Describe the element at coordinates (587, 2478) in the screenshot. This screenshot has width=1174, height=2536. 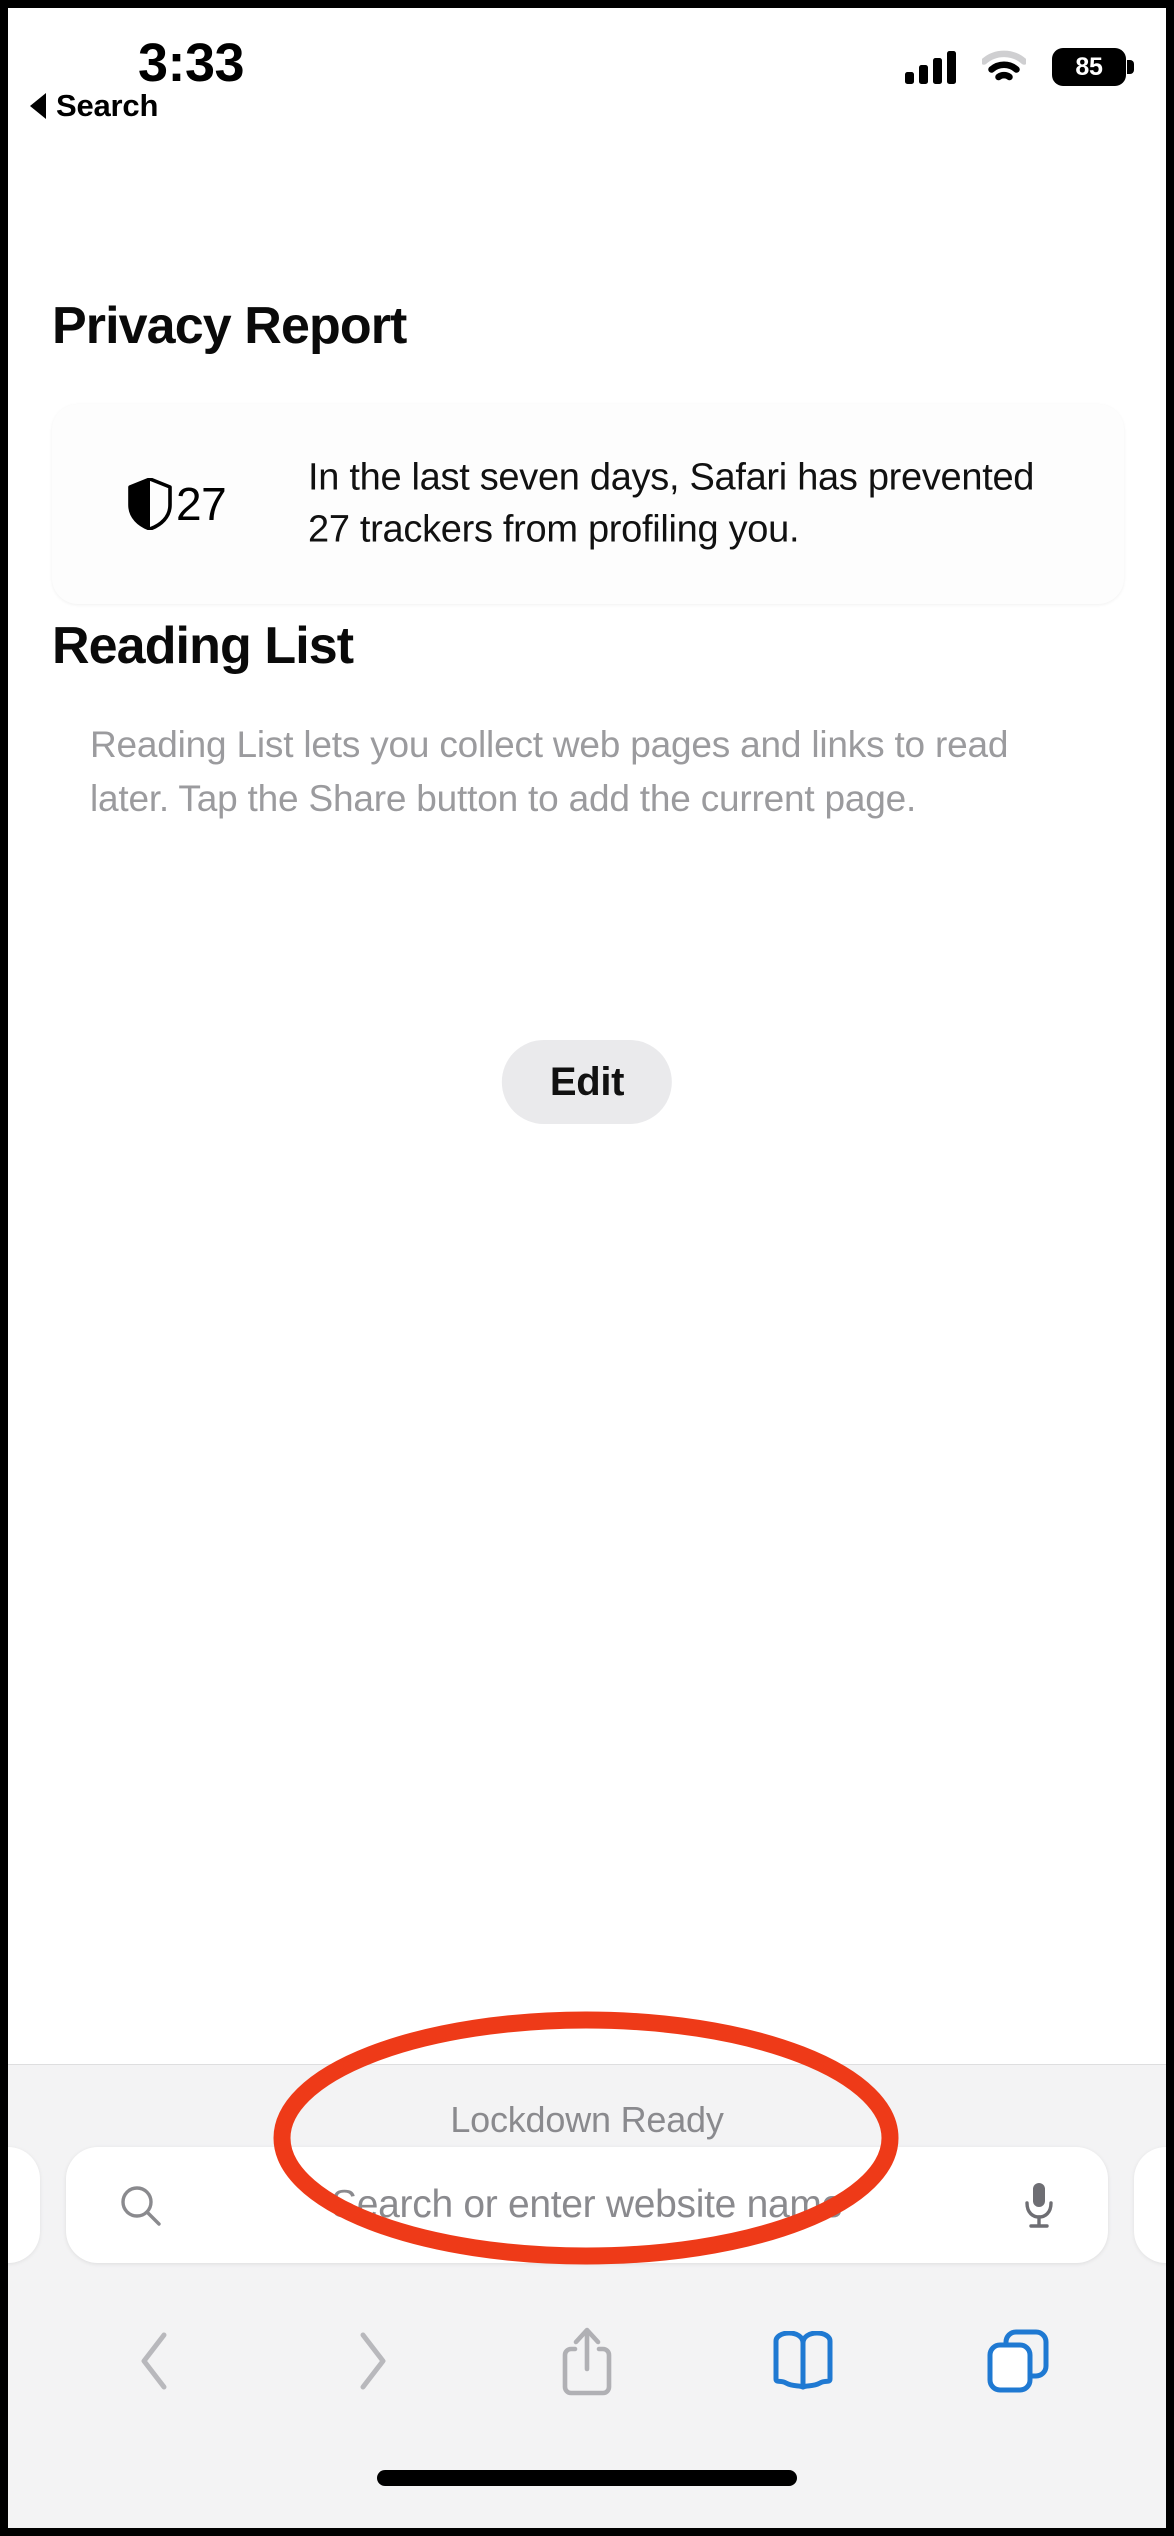
I see `home-indicator` at that location.